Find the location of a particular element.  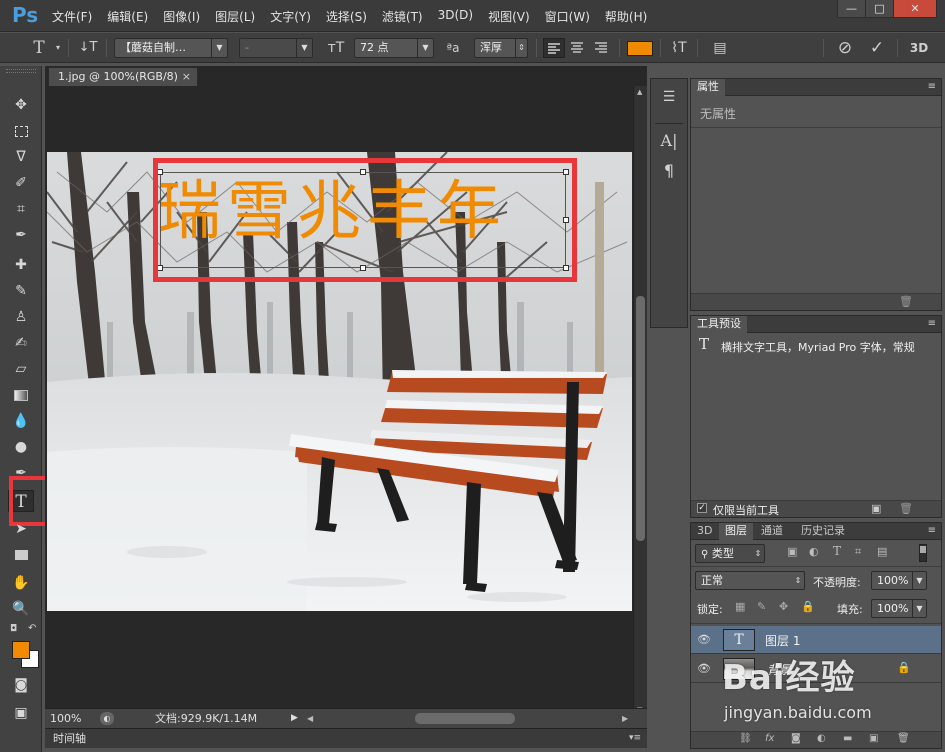

font-size-select: 72 点 ▼ is located at coordinates (394, 48).